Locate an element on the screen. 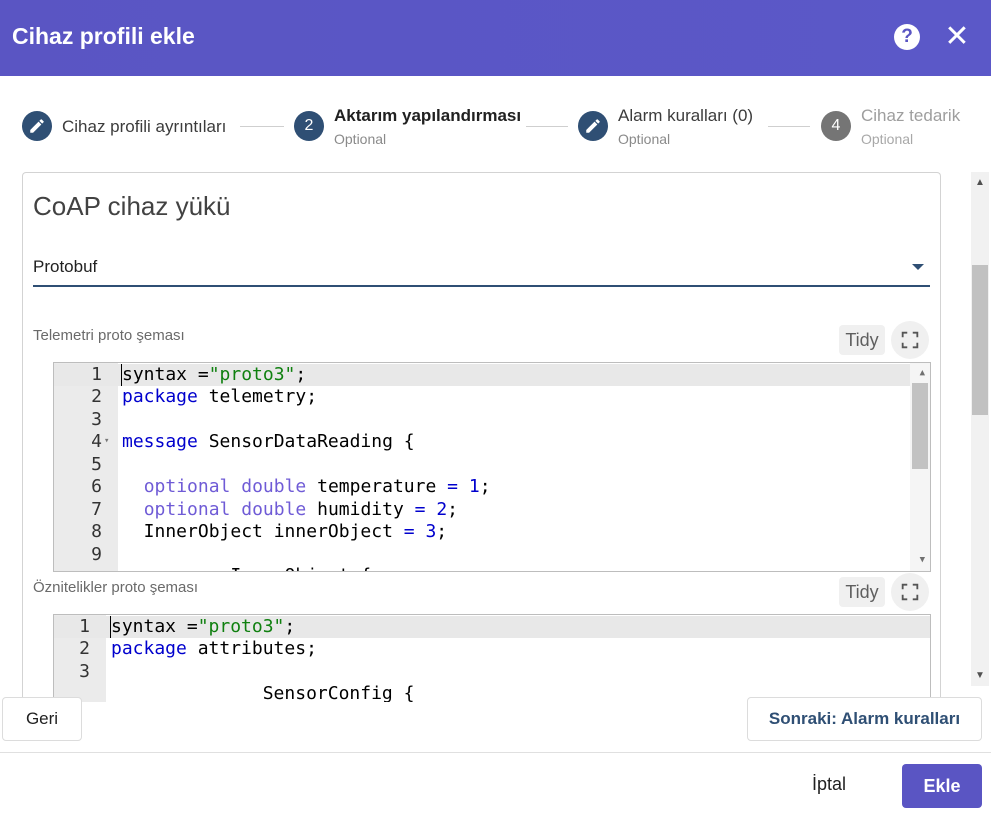 The width and height of the screenshot is (991, 817). line-number: 9 is located at coordinates (96, 554).